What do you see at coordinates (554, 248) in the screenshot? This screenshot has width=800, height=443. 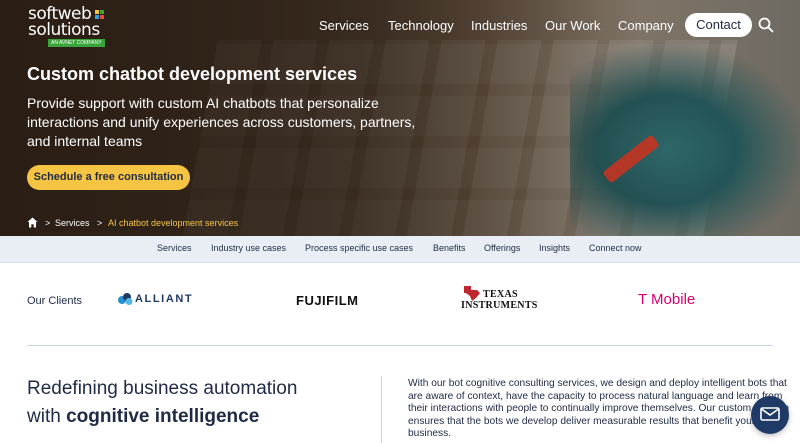 I see `subnav-item-insights: Insights` at bounding box center [554, 248].